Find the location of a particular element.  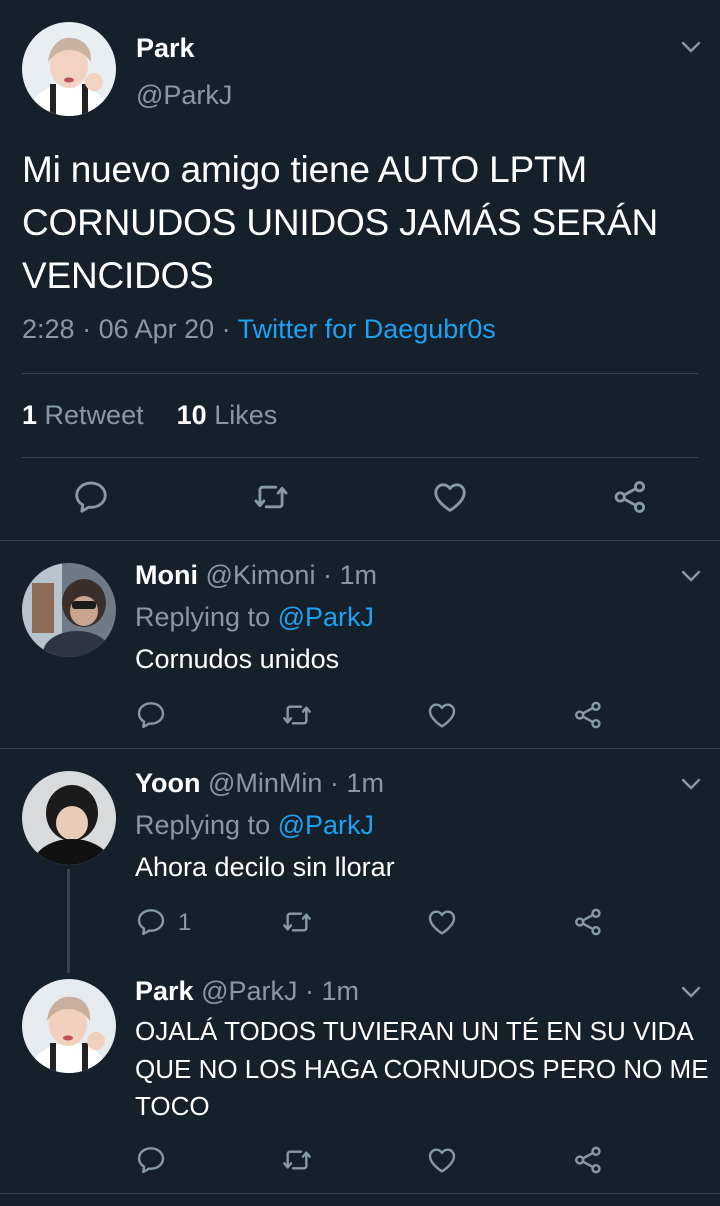

reply-header: Yoon @MinMin · 1m is located at coordinates (259, 783).